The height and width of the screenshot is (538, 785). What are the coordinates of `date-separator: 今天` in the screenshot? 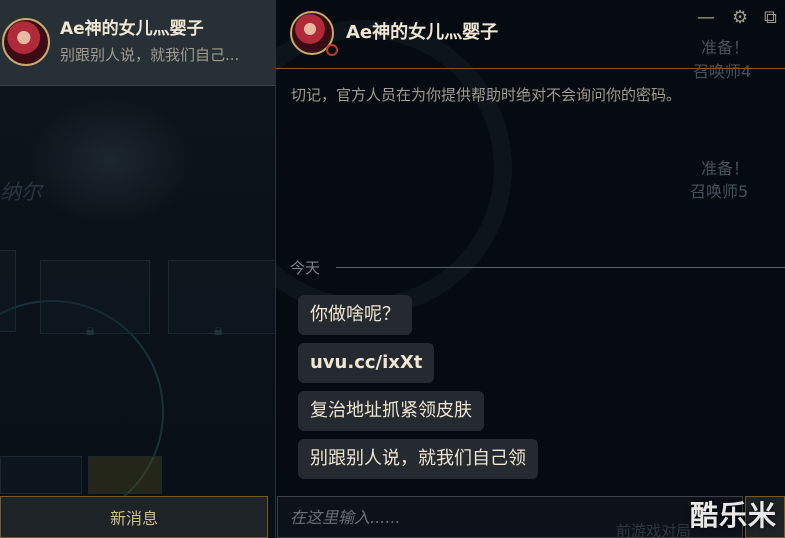 It's located at (537, 267).